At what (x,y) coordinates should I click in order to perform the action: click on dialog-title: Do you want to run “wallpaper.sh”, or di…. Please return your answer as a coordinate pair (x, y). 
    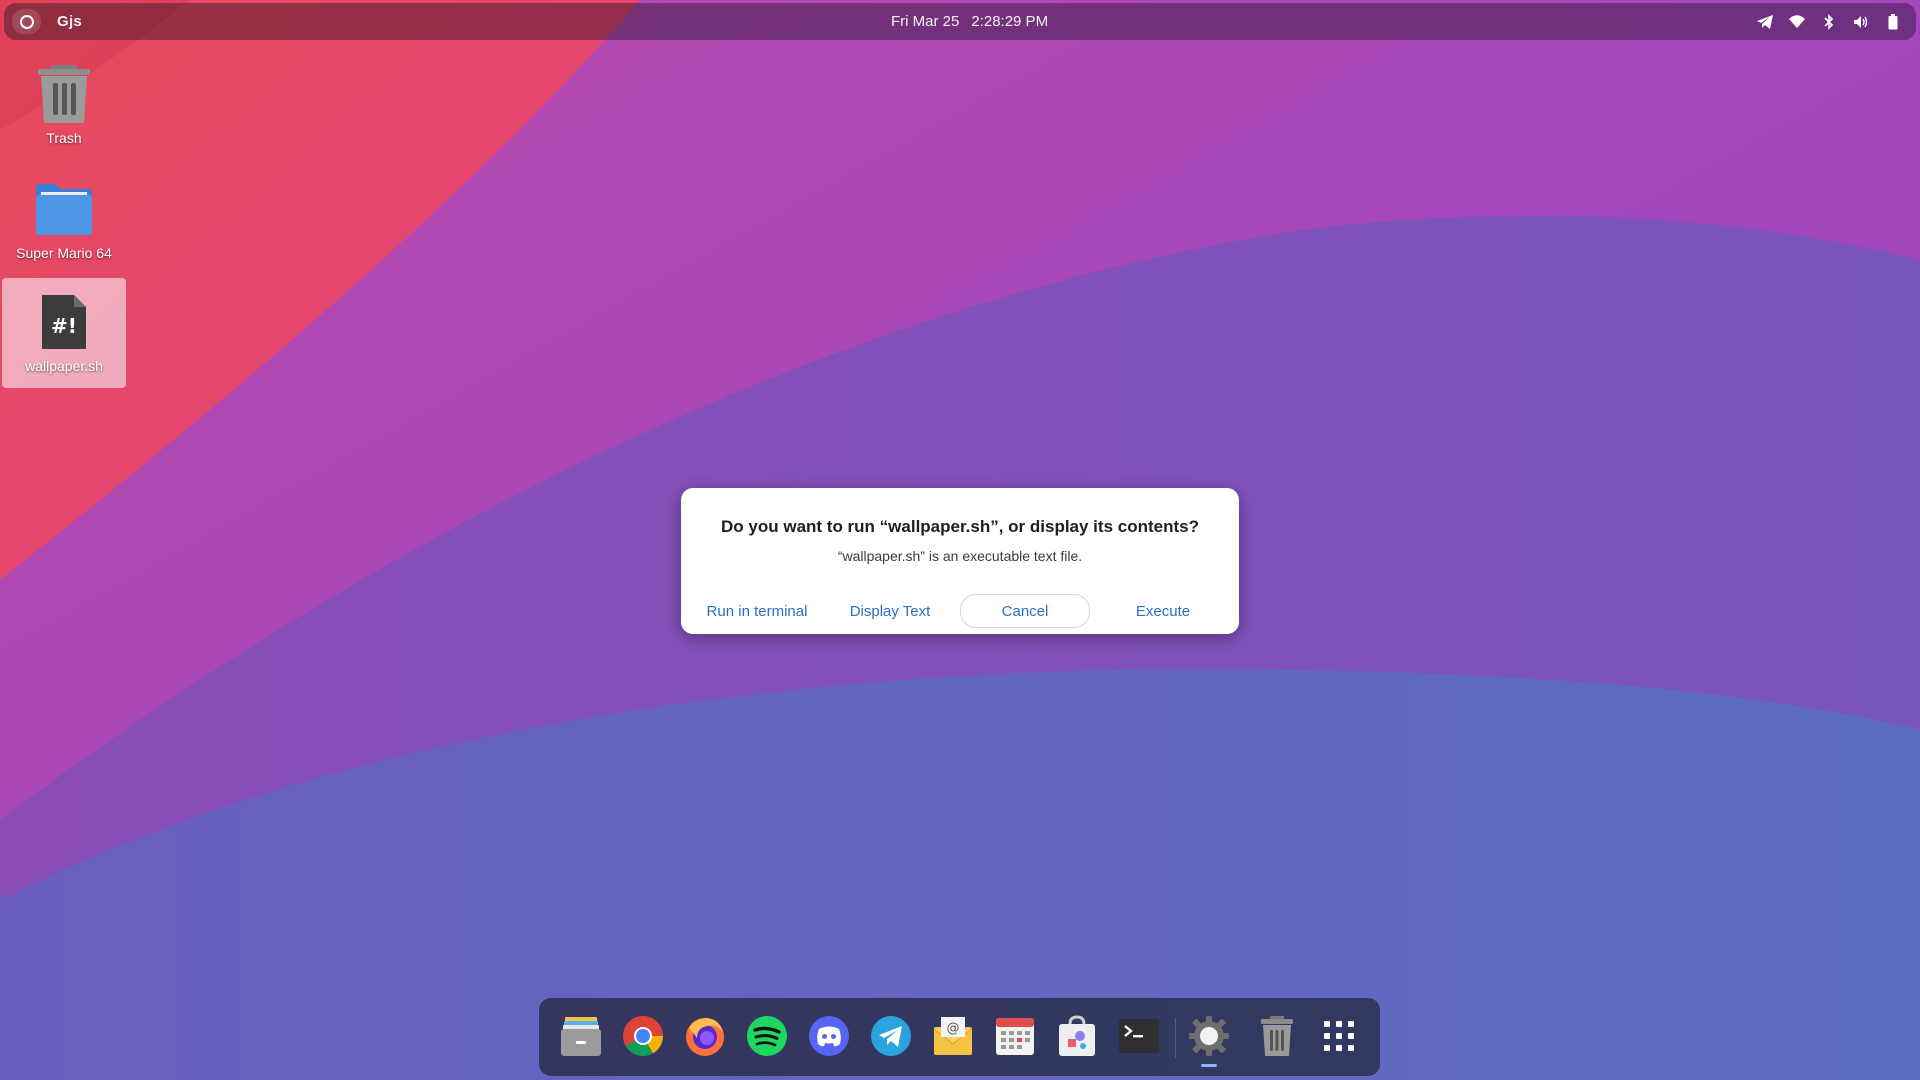
    Looking at the image, I should click on (960, 526).